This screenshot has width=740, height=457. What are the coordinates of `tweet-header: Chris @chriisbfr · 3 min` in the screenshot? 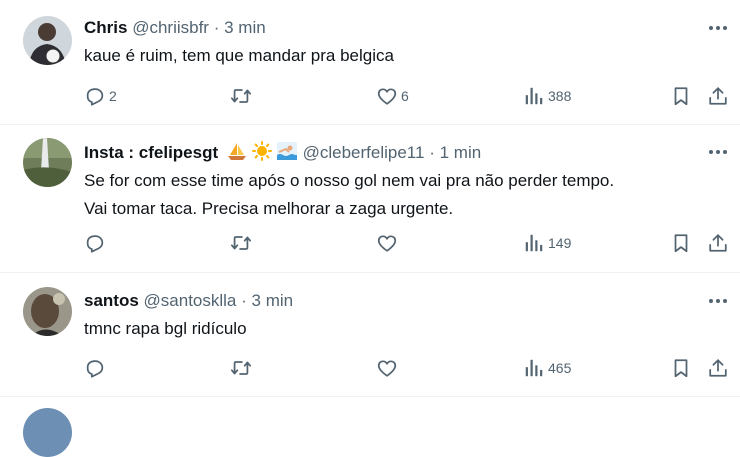 It's located at (175, 28).